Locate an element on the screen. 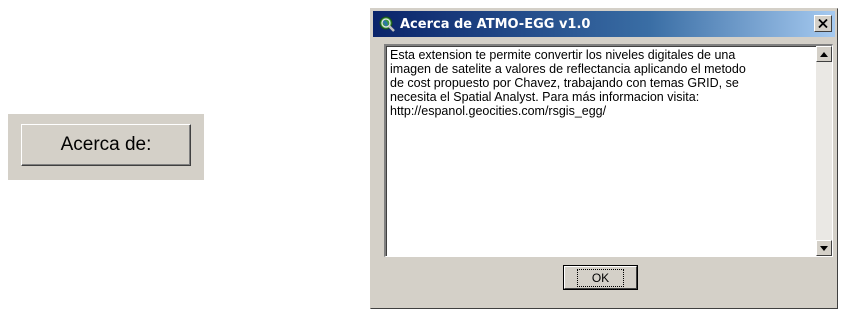 The width and height of the screenshot is (841, 309). ok-button: OK is located at coordinates (600, 277).